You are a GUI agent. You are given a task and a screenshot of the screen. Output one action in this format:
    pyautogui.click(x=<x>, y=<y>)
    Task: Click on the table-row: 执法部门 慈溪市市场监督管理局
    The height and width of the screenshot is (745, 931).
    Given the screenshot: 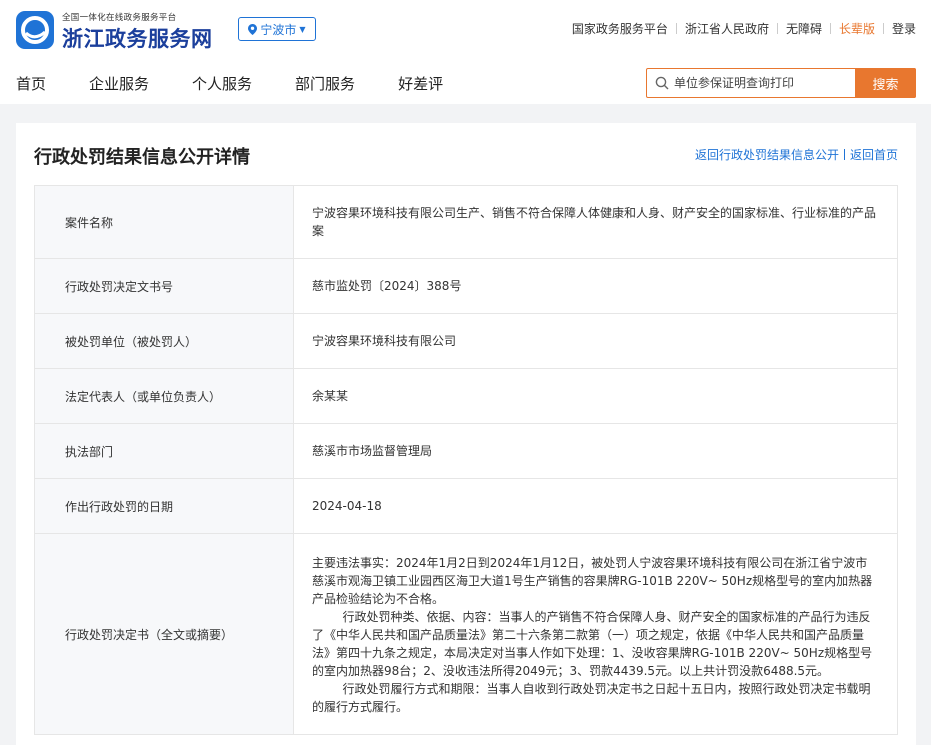 What is the action you would take?
    pyautogui.click(x=466, y=451)
    